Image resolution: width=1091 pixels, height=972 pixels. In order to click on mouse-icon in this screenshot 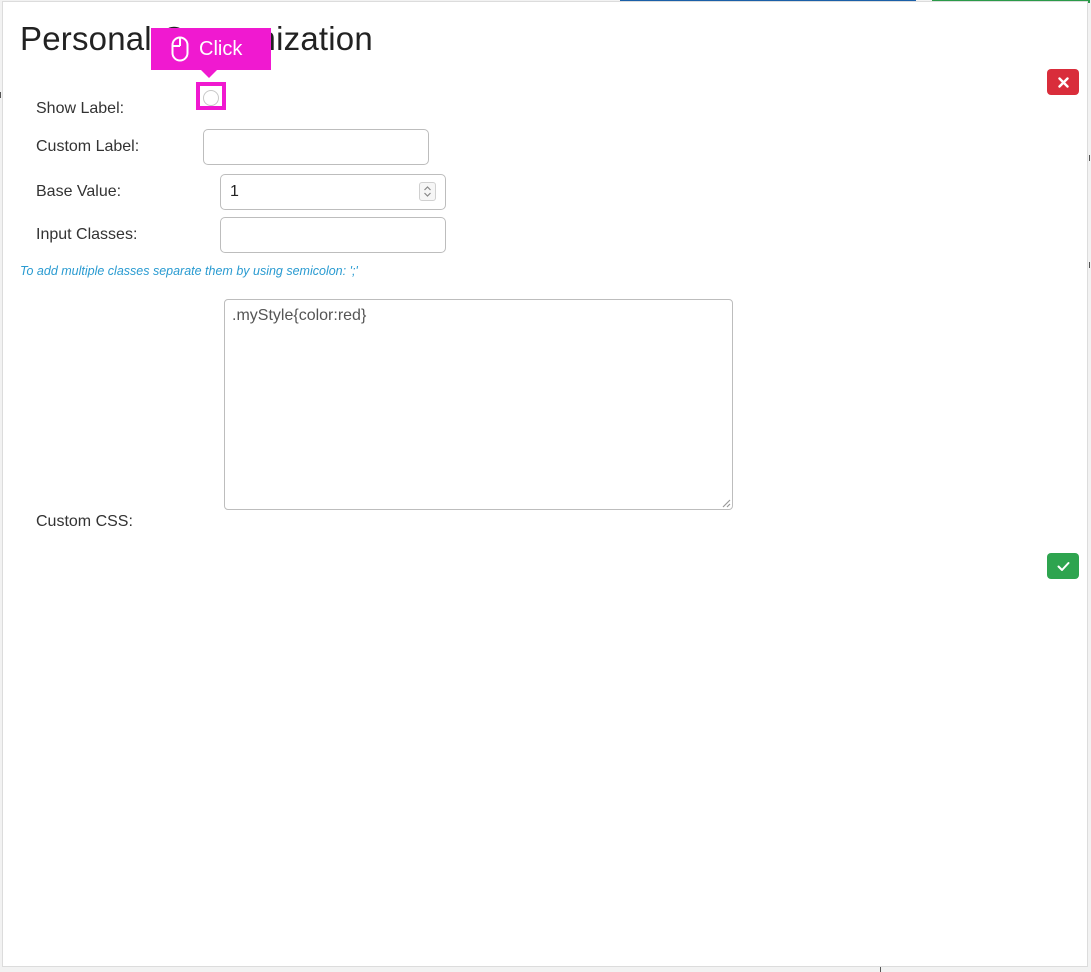, I will do `click(180, 49)`.